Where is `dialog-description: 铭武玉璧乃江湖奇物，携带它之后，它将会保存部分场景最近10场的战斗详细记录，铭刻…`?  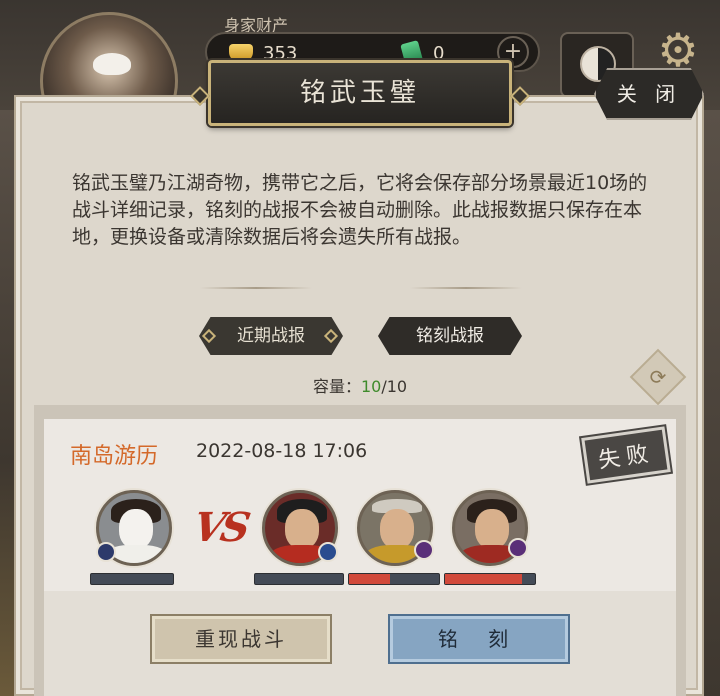 dialog-description: 铭武玉璧乃江湖奇物，携带它之后，它将会保存部分场景最近10场的战斗详细记录，铭刻… is located at coordinates (360, 210).